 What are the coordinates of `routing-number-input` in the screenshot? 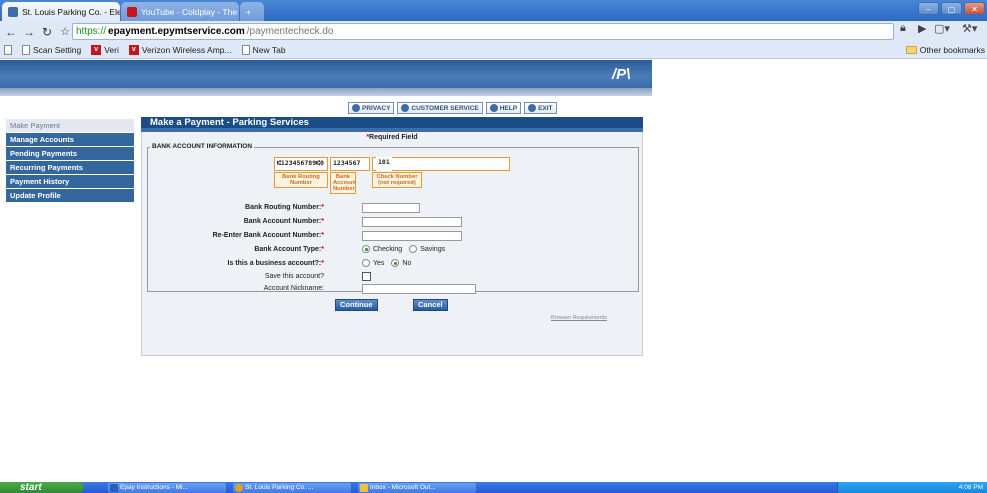 It's located at (391, 208).